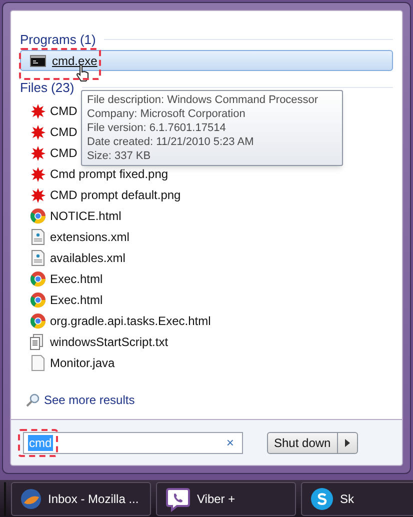 The image size is (413, 517). I want to click on file-item: extensions.xml, so click(75, 236).